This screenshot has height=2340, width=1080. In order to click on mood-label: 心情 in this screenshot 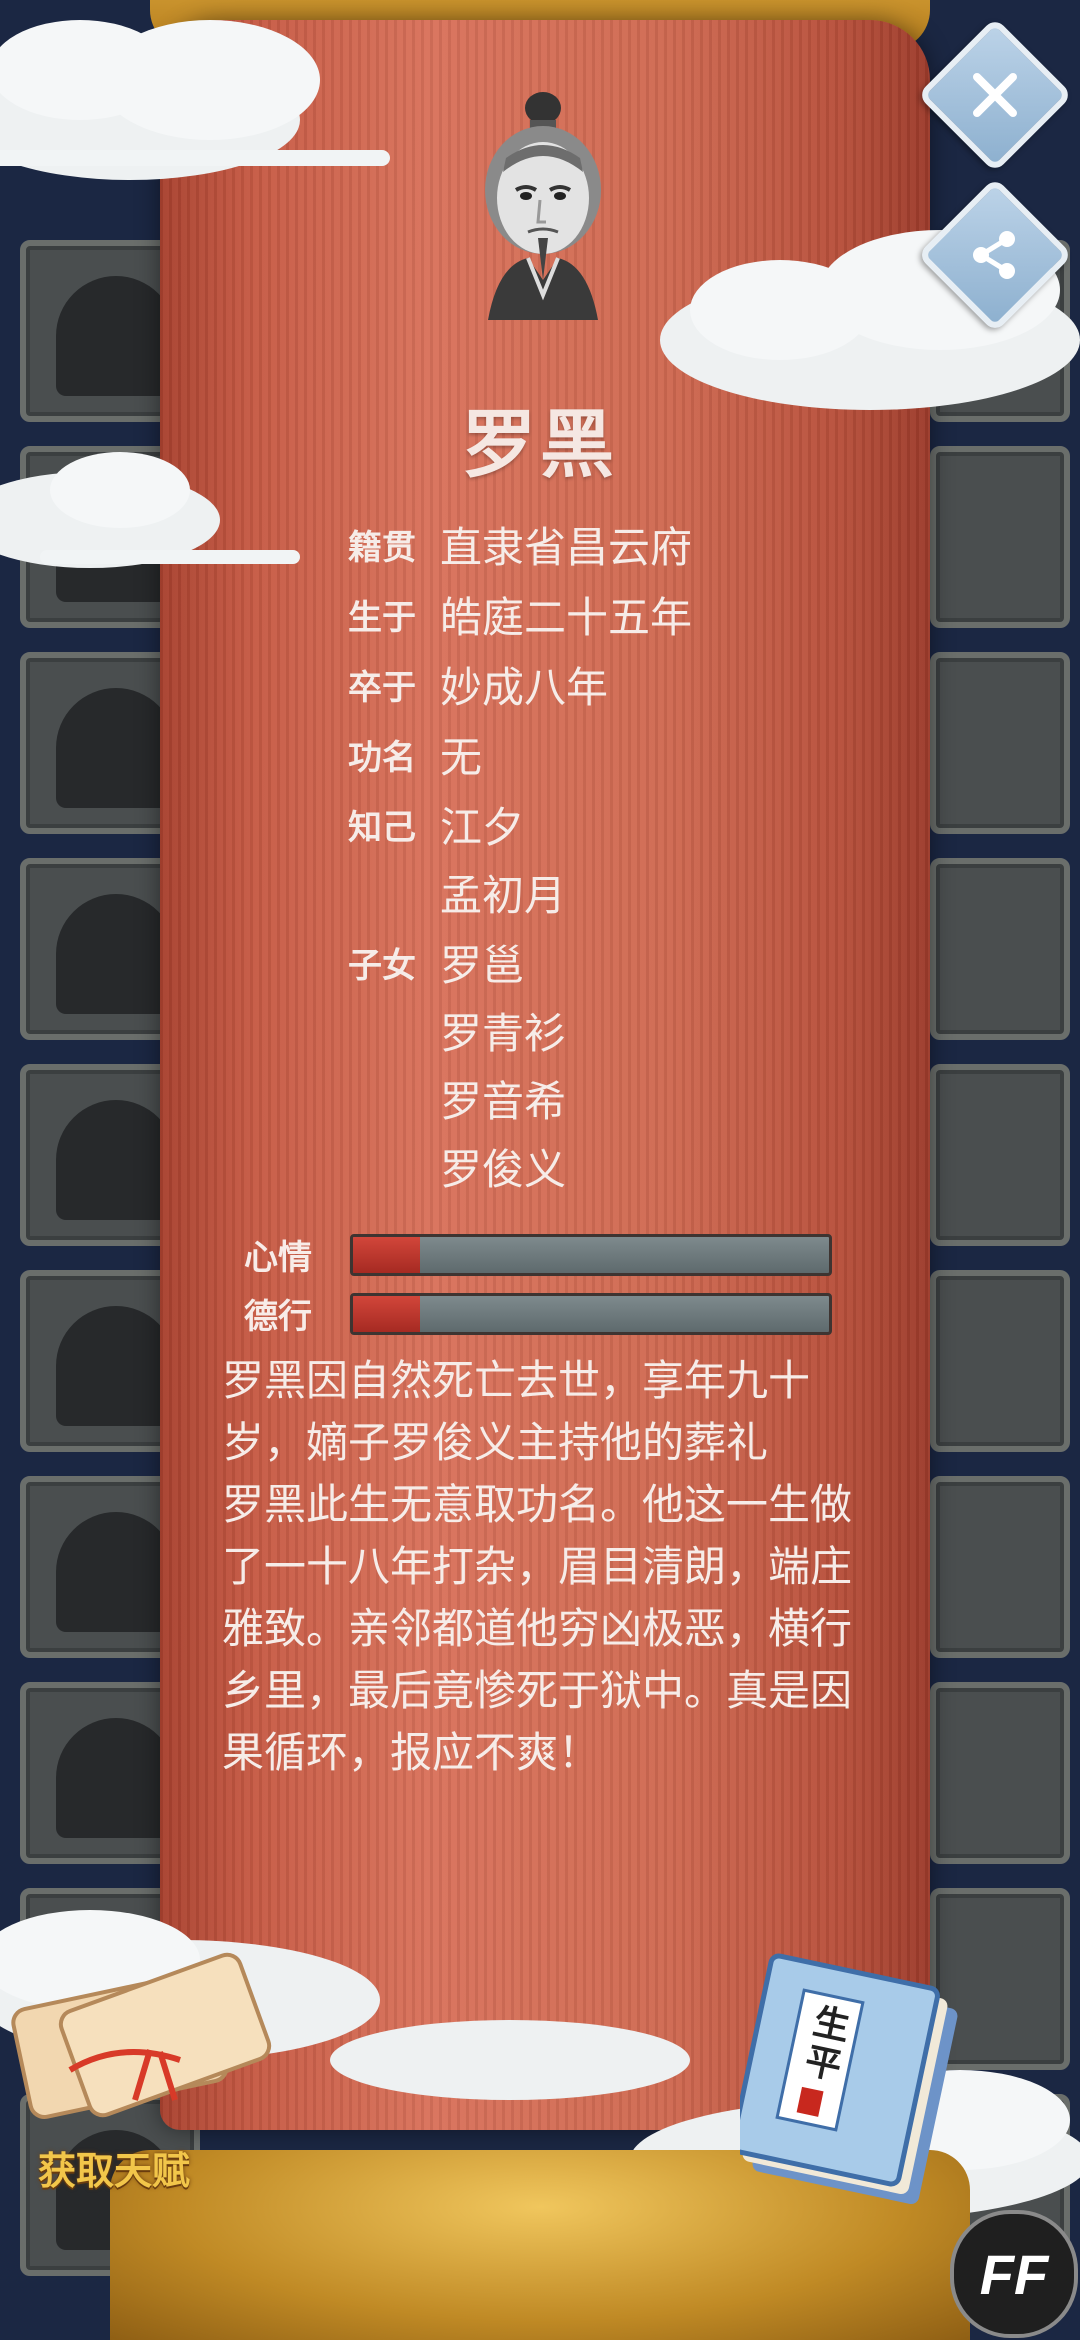, I will do `click(278, 1258)`.